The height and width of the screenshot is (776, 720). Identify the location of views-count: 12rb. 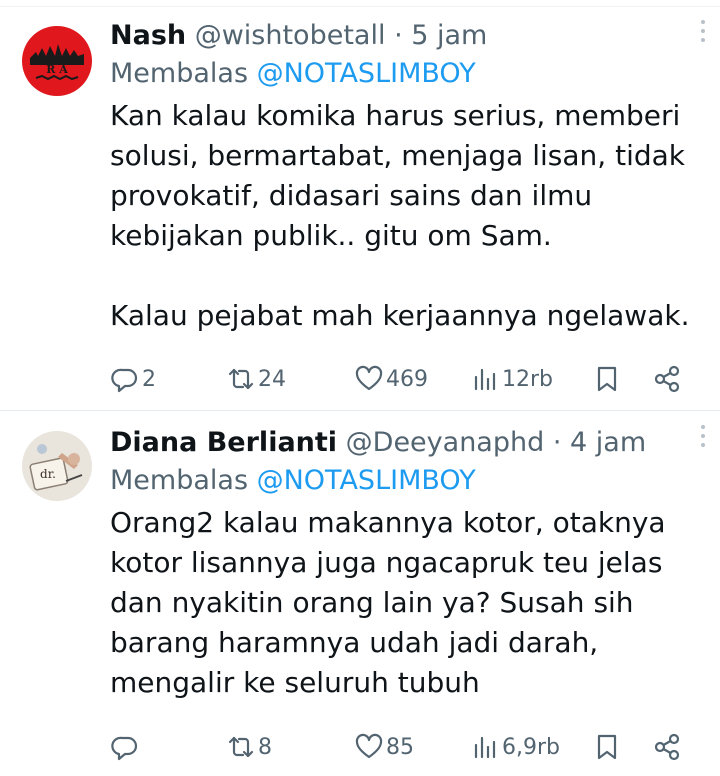
(528, 379).